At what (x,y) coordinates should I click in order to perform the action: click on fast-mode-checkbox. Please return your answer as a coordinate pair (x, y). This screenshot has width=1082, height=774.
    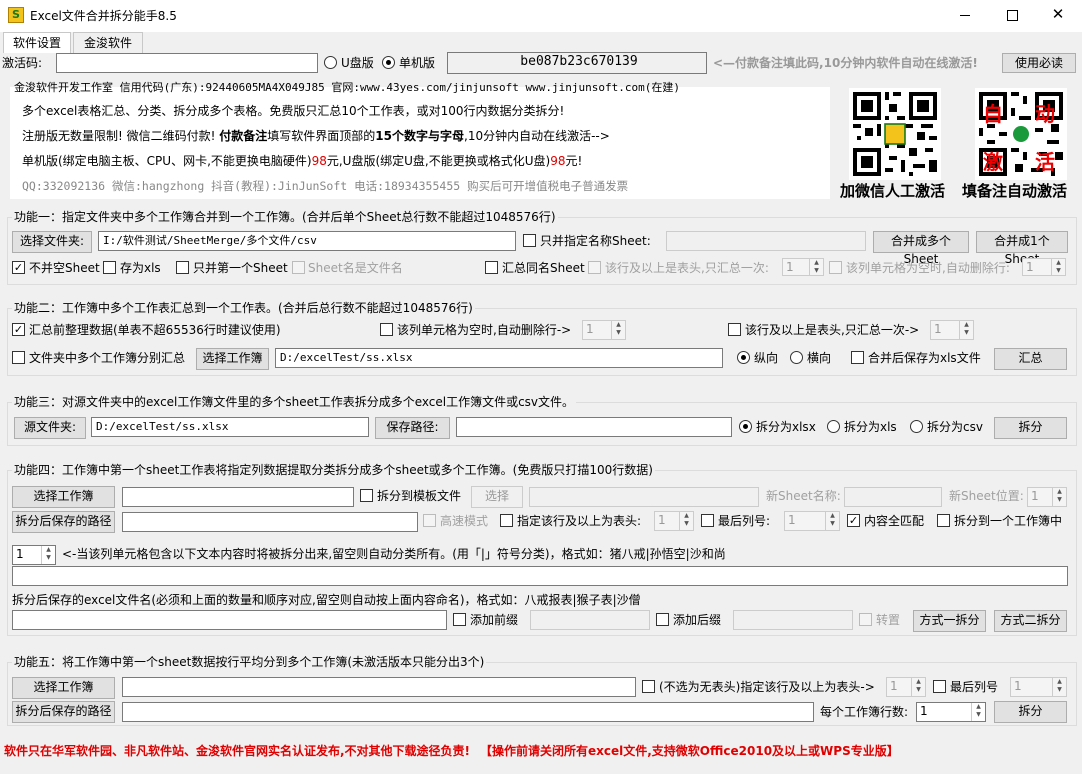
    Looking at the image, I should click on (429, 520).